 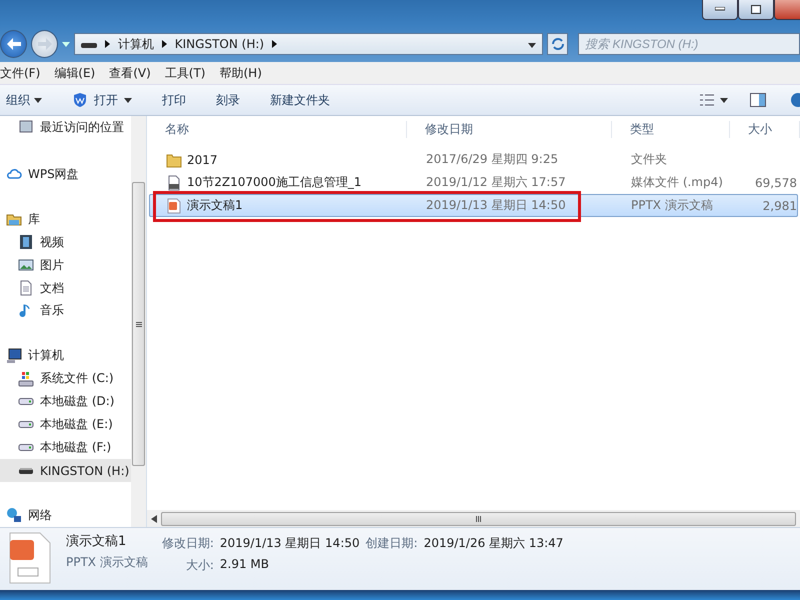 What do you see at coordinates (26, 288) in the screenshot?
I see `document-icon` at bounding box center [26, 288].